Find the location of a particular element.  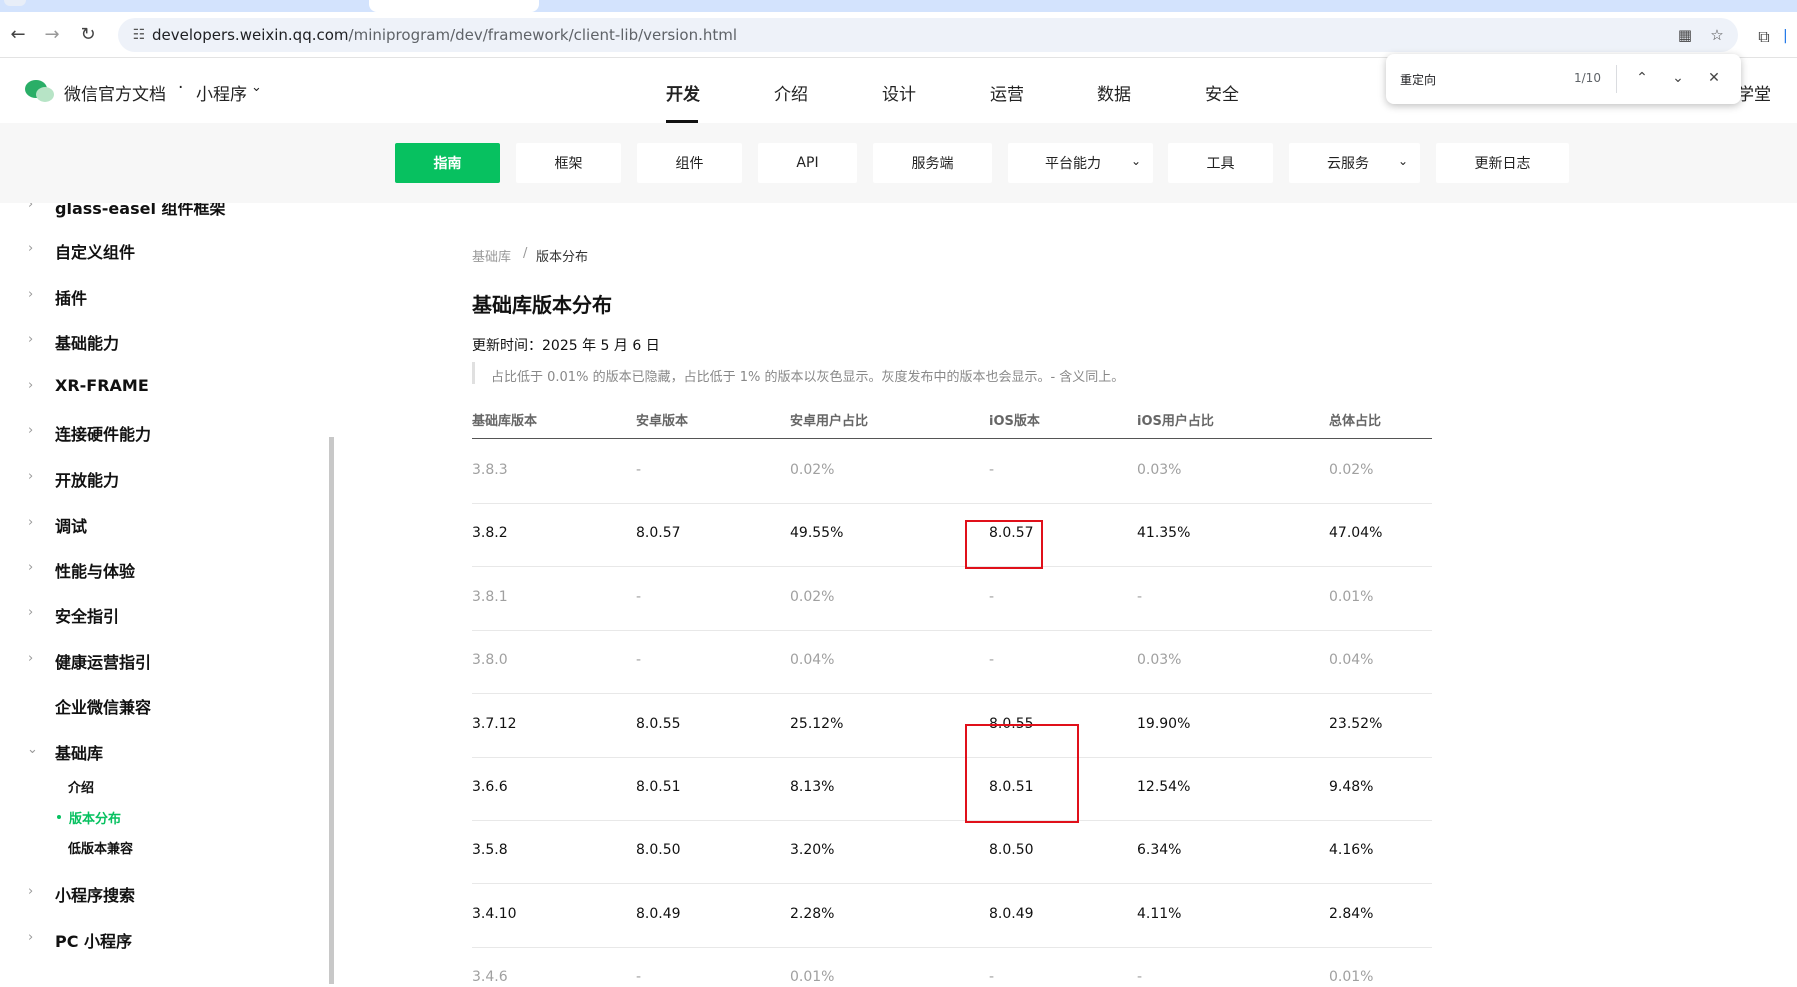

sidebar-item-hardware: › 连接硬件能力 is located at coordinates (160, 433).